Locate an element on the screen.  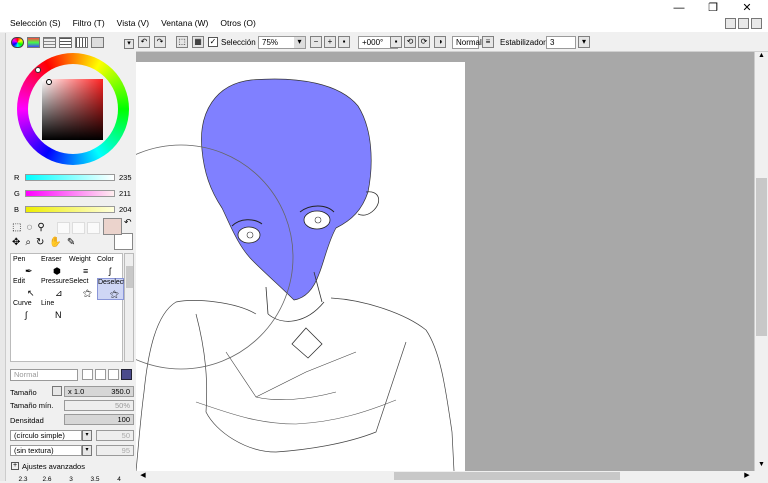
edge-shape-medium-icon is located at coordinates (100, 374).